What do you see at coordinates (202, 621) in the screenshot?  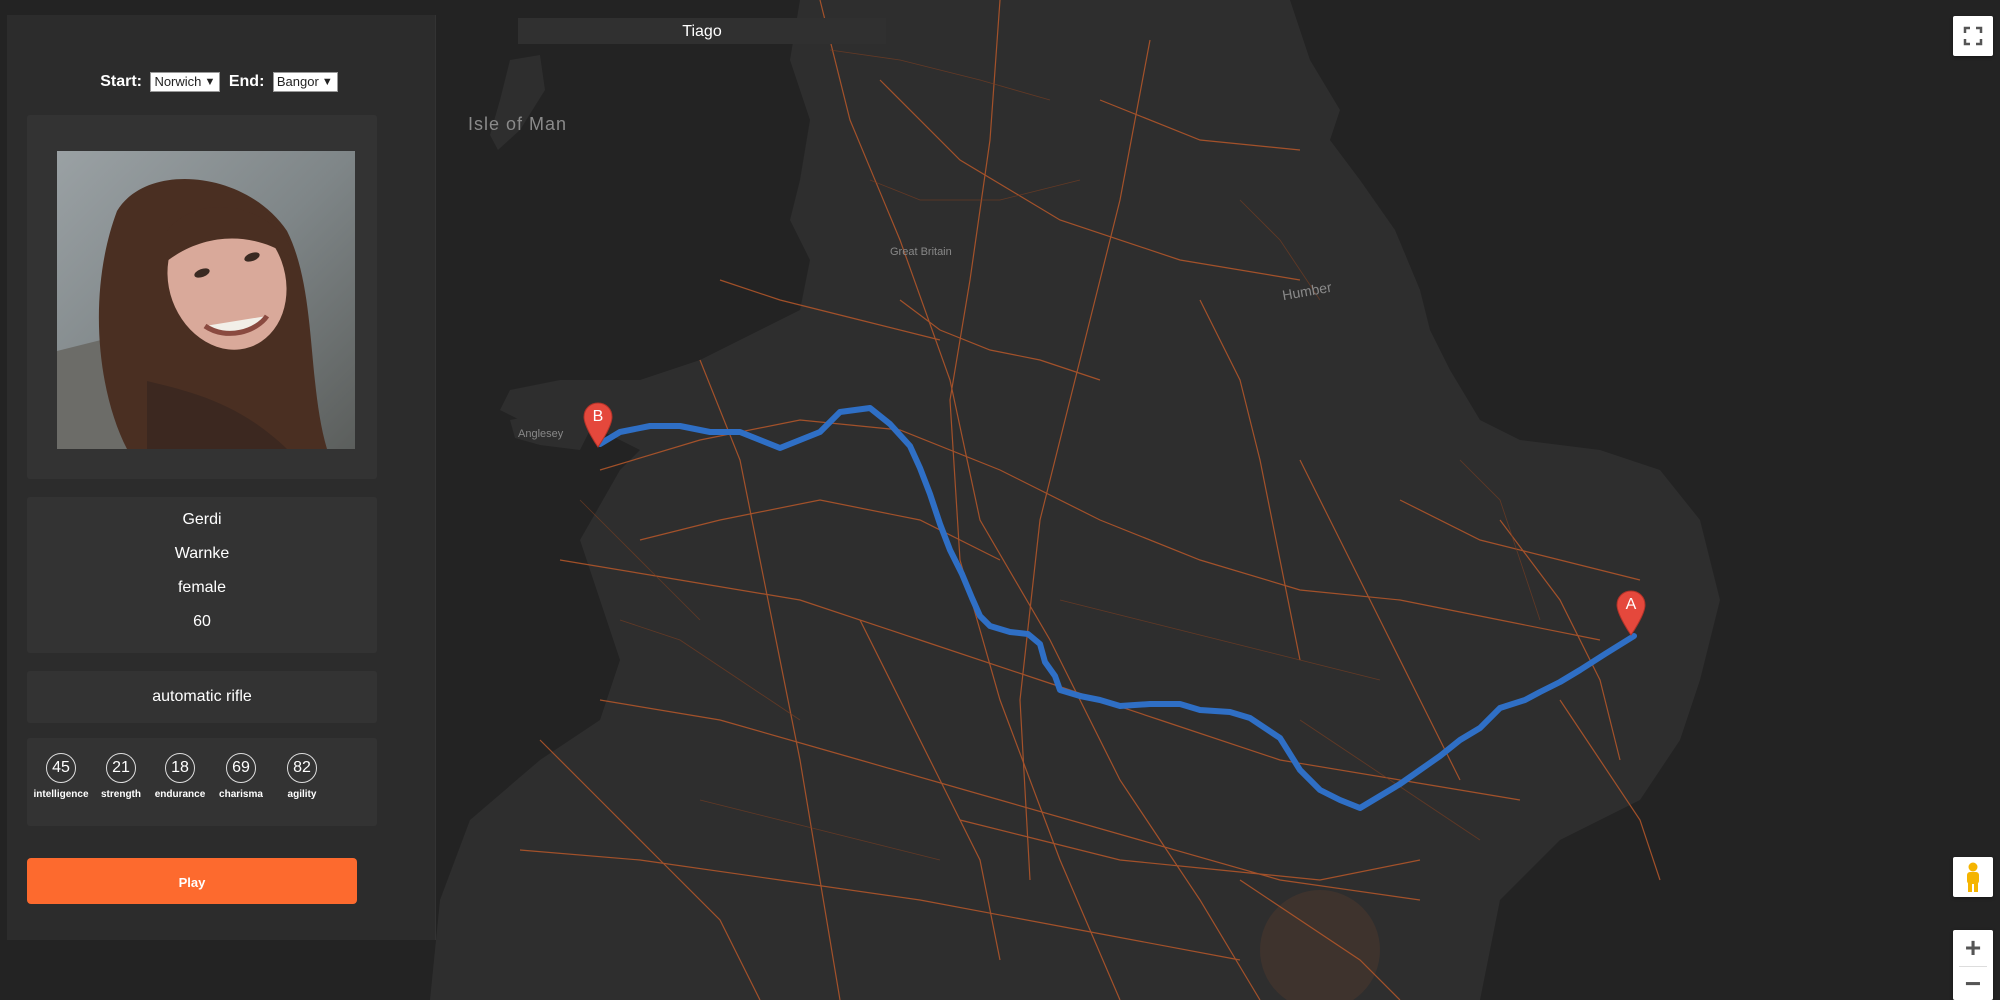 I see `age: 60` at bounding box center [202, 621].